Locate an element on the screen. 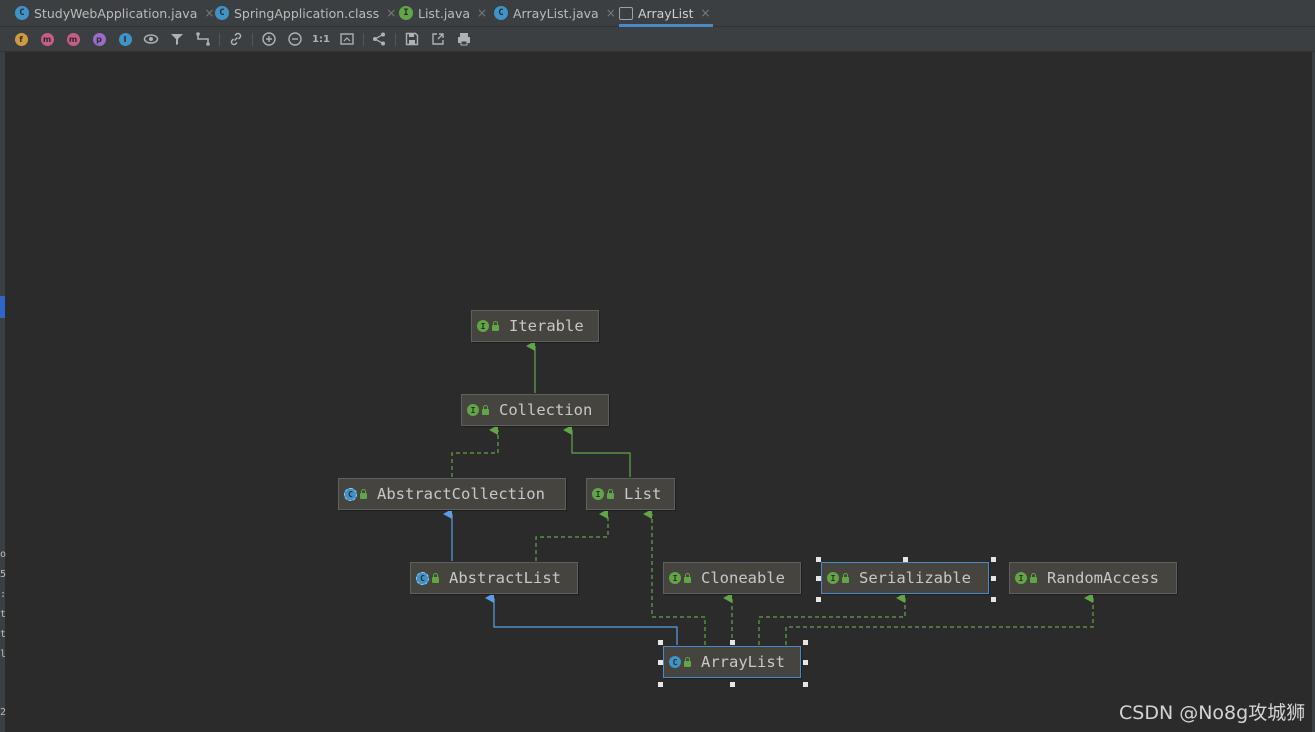 The height and width of the screenshot is (732, 1315). node-array-list: C ArrayList is located at coordinates (732, 662).